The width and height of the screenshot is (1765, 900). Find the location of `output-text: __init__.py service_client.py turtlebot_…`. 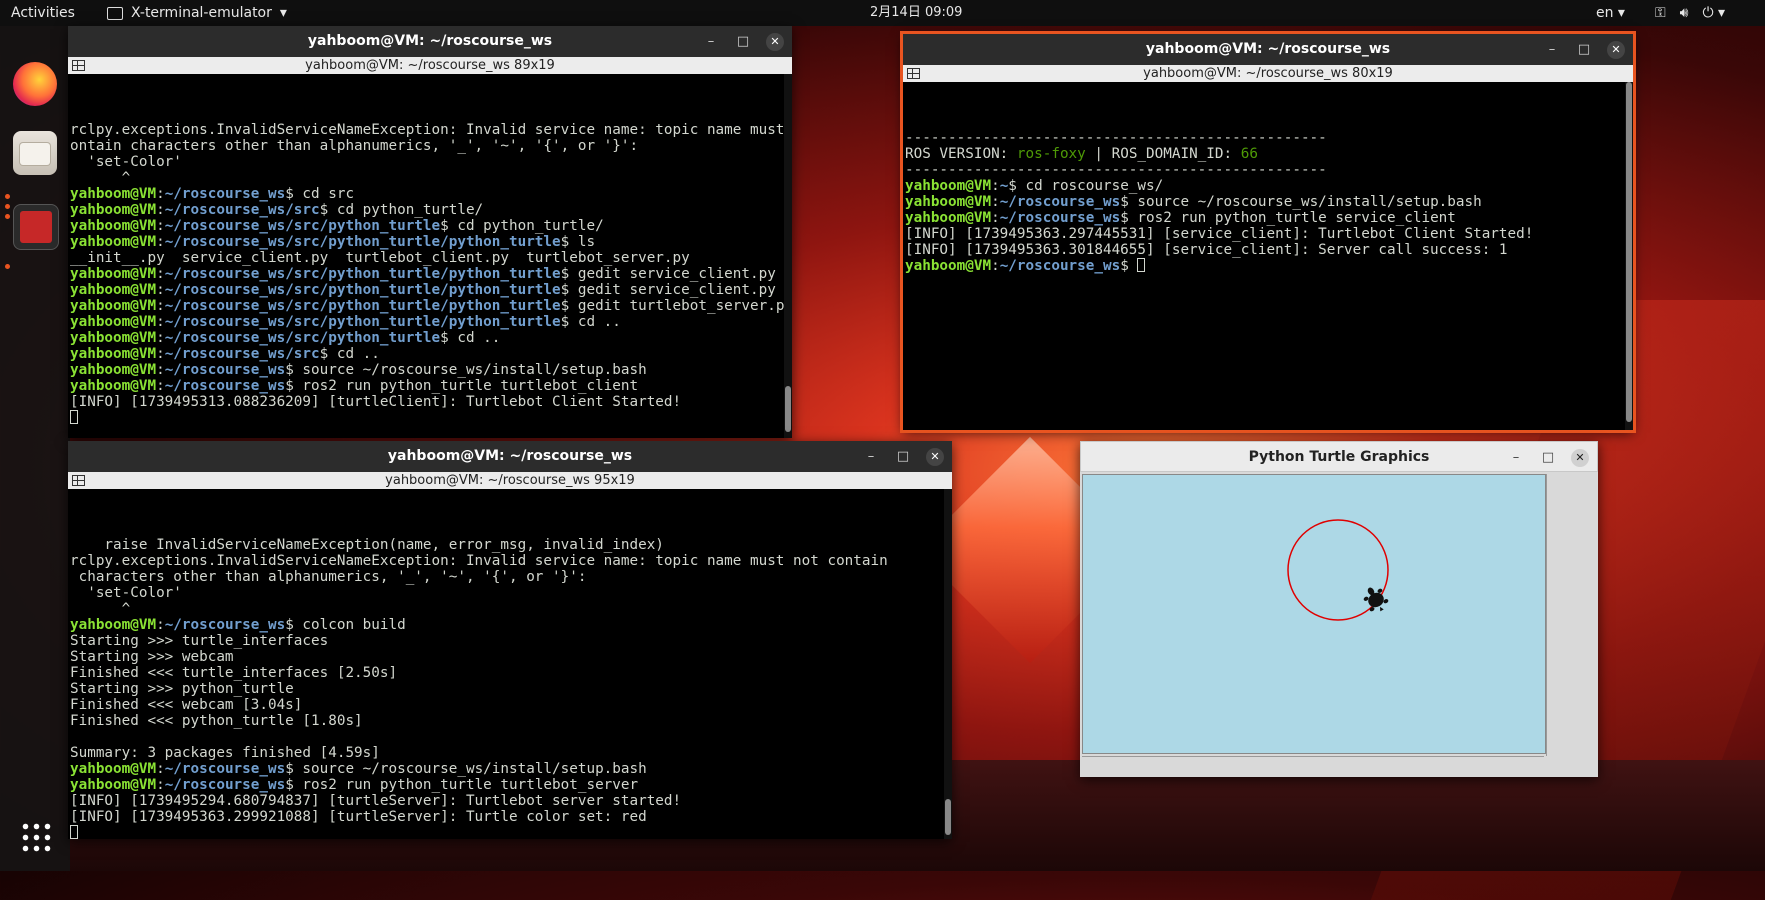

output-text: __init__.py service_client.py turtlebot_… is located at coordinates (380, 258).